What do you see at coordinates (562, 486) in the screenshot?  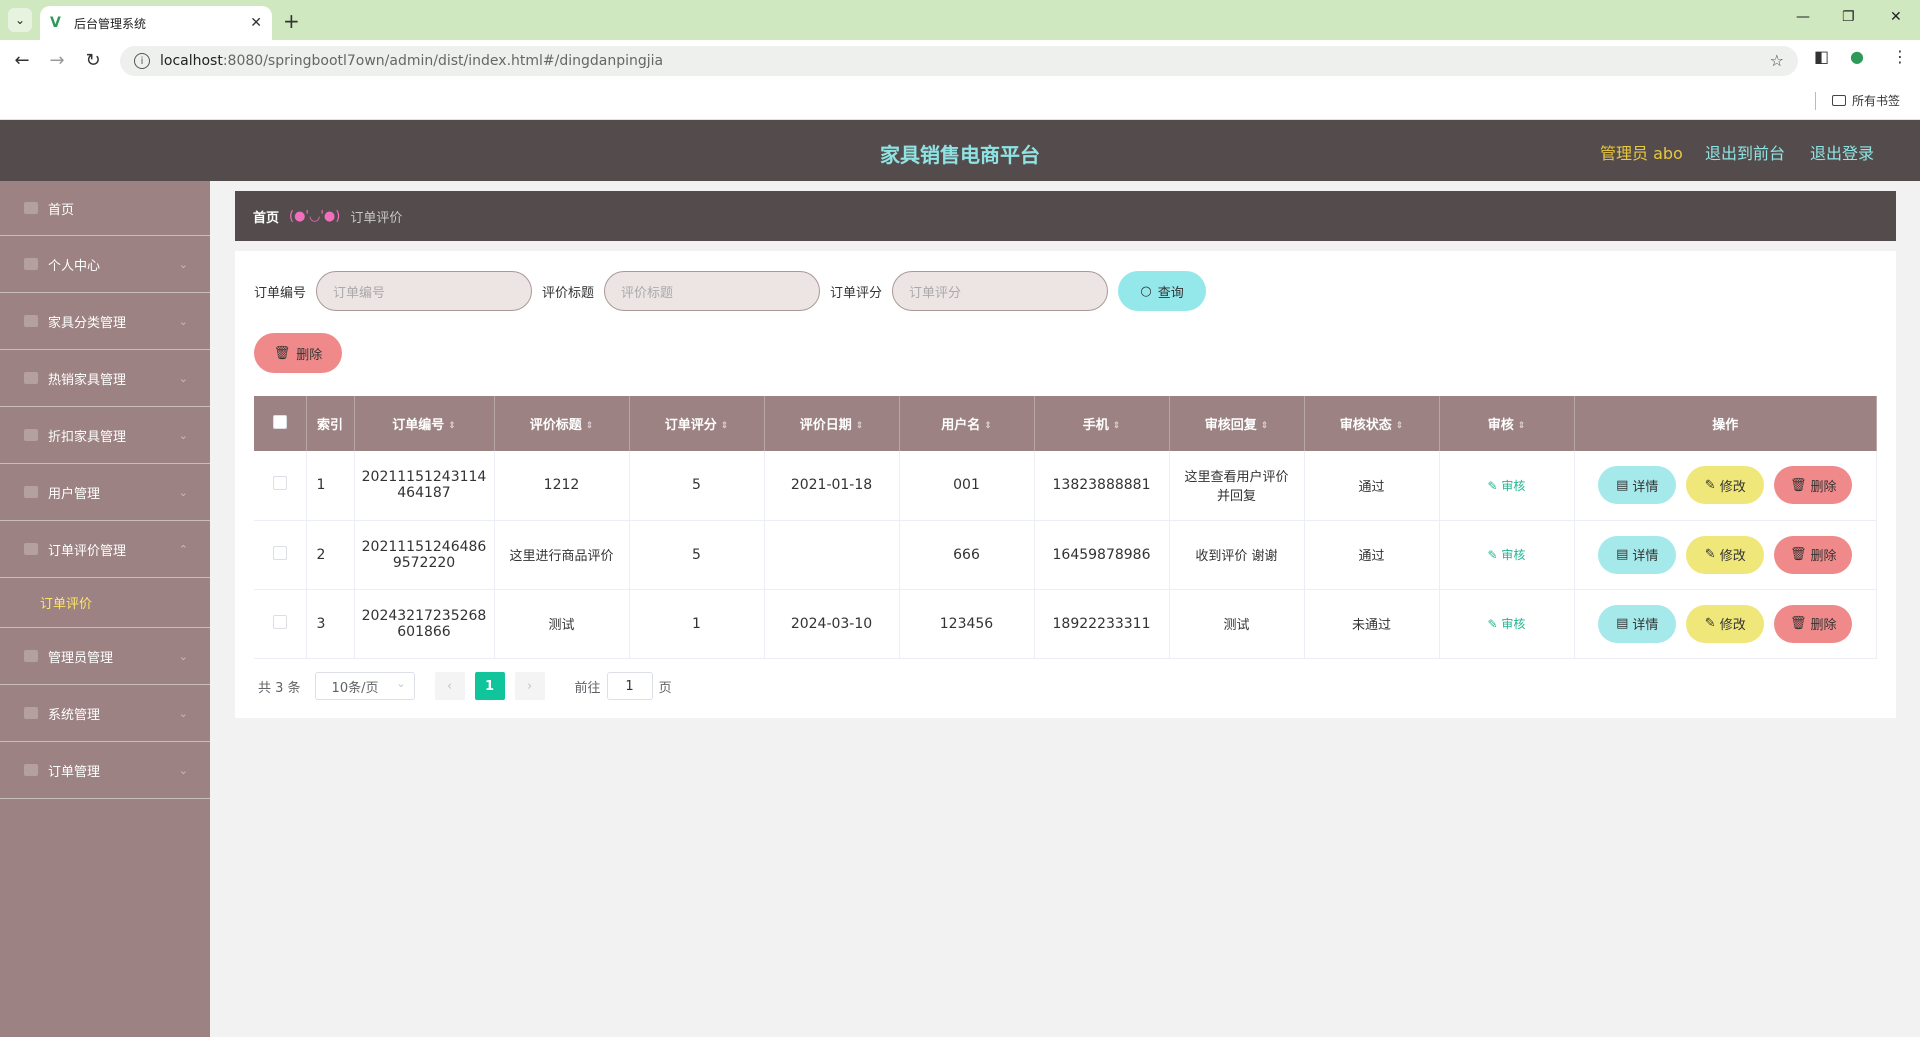 I see `cell-title: 1212` at bounding box center [562, 486].